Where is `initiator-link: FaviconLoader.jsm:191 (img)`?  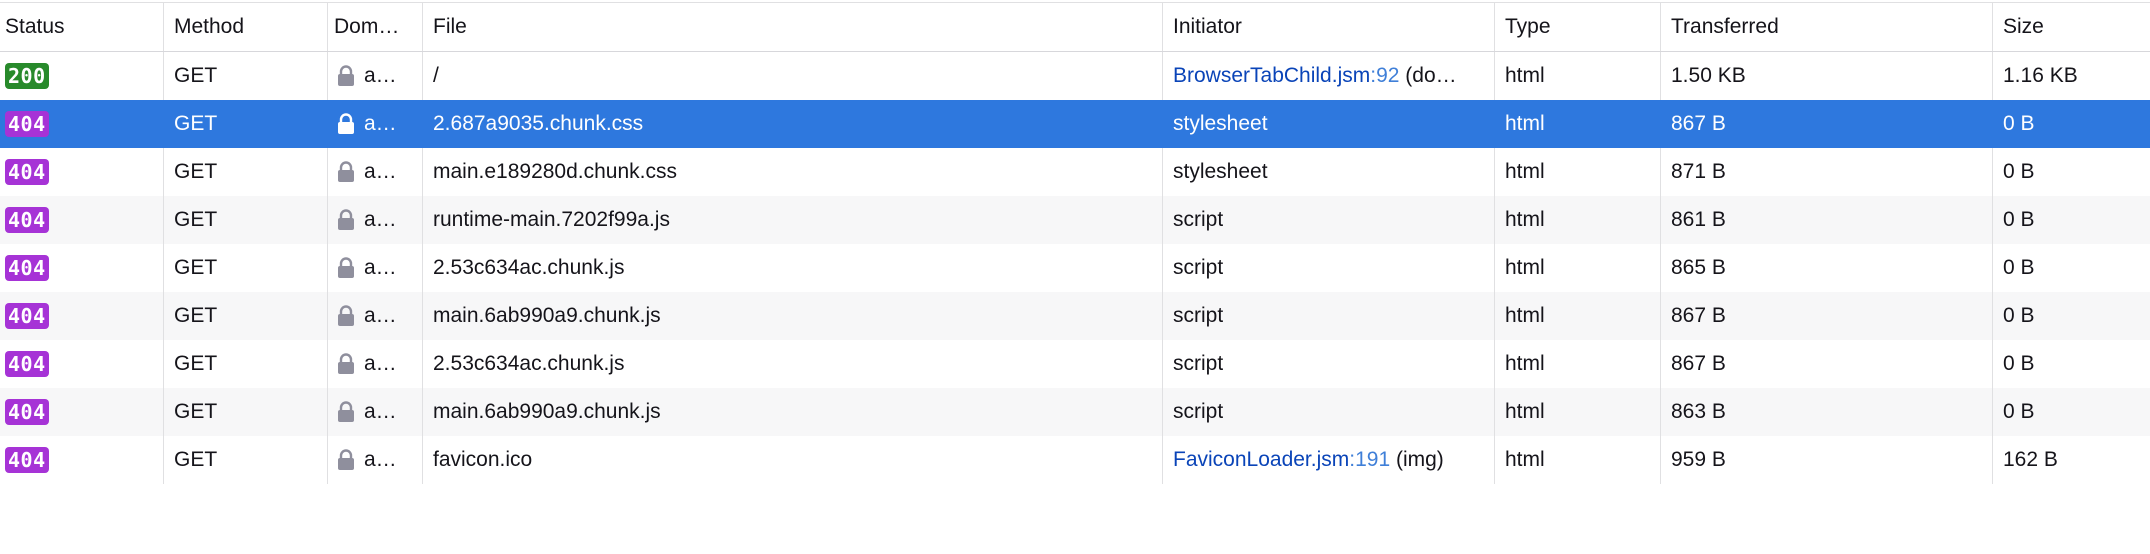
initiator-link: FaviconLoader.jsm:191 (img) is located at coordinates (1308, 460).